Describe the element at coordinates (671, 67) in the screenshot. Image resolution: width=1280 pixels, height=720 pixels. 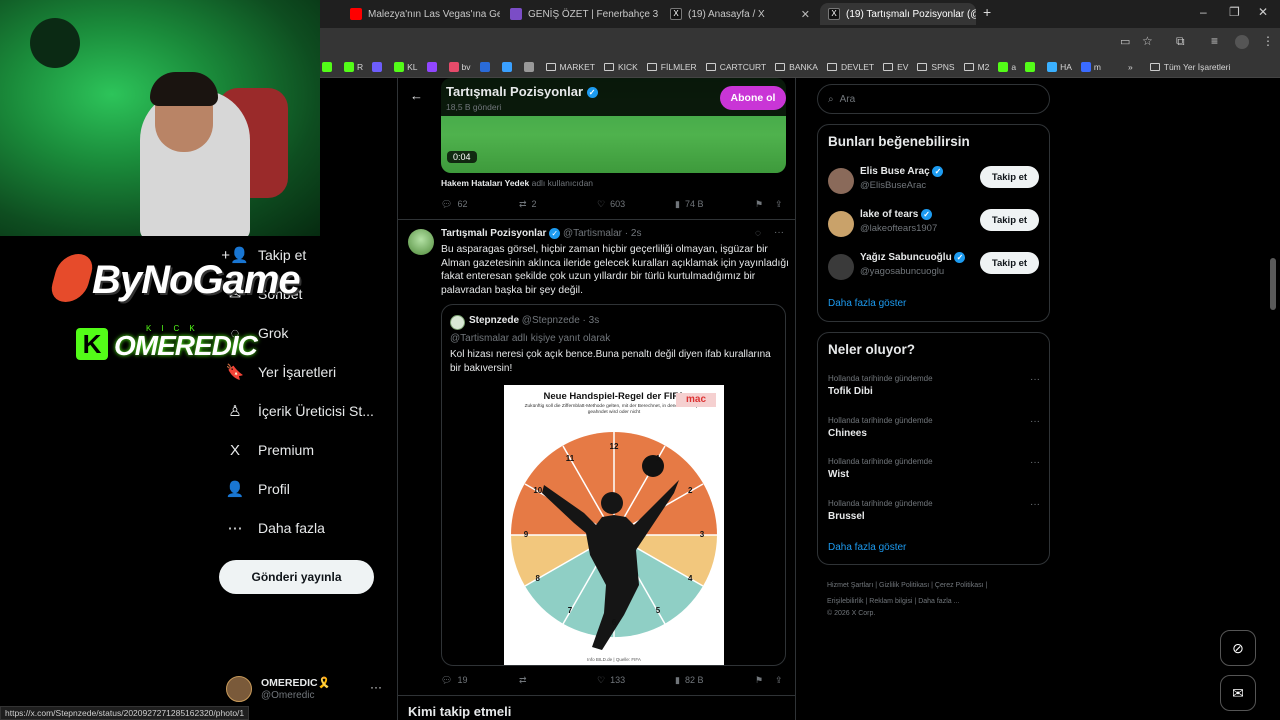
I see `bookmark-folder: FİLMLER` at that location.